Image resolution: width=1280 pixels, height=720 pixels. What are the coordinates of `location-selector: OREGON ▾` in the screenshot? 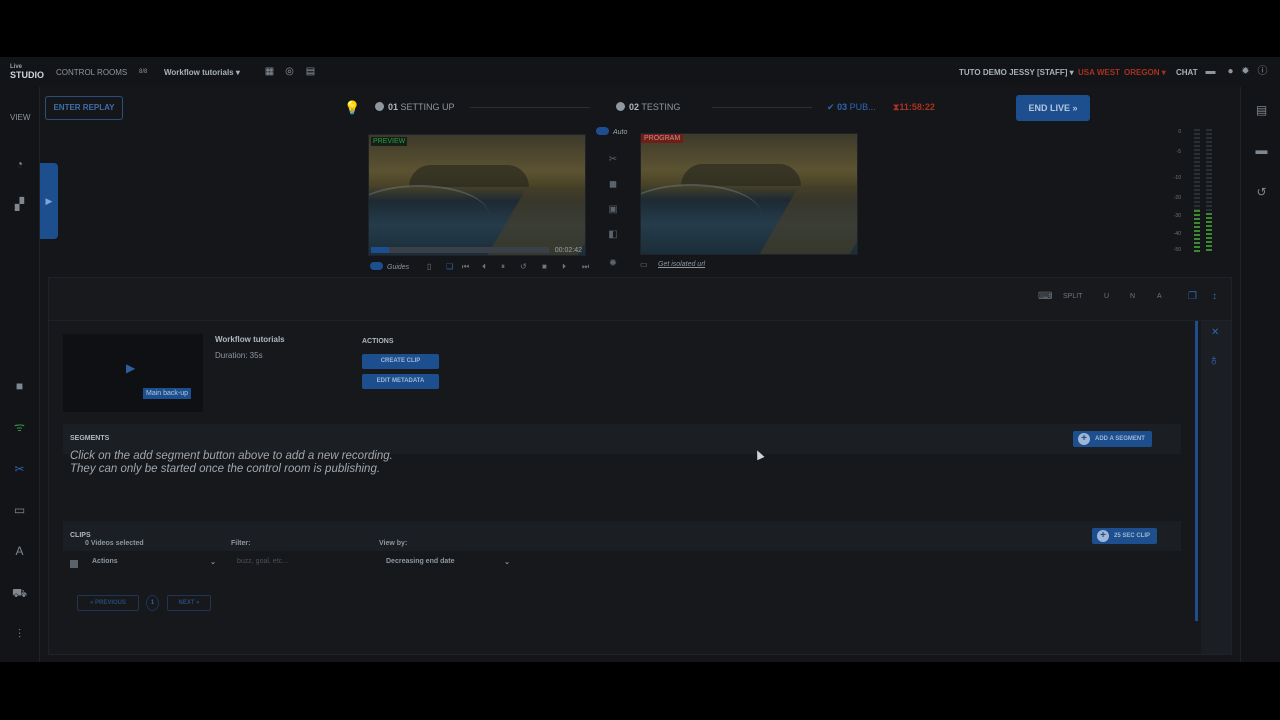 It's located at (1145, 72).